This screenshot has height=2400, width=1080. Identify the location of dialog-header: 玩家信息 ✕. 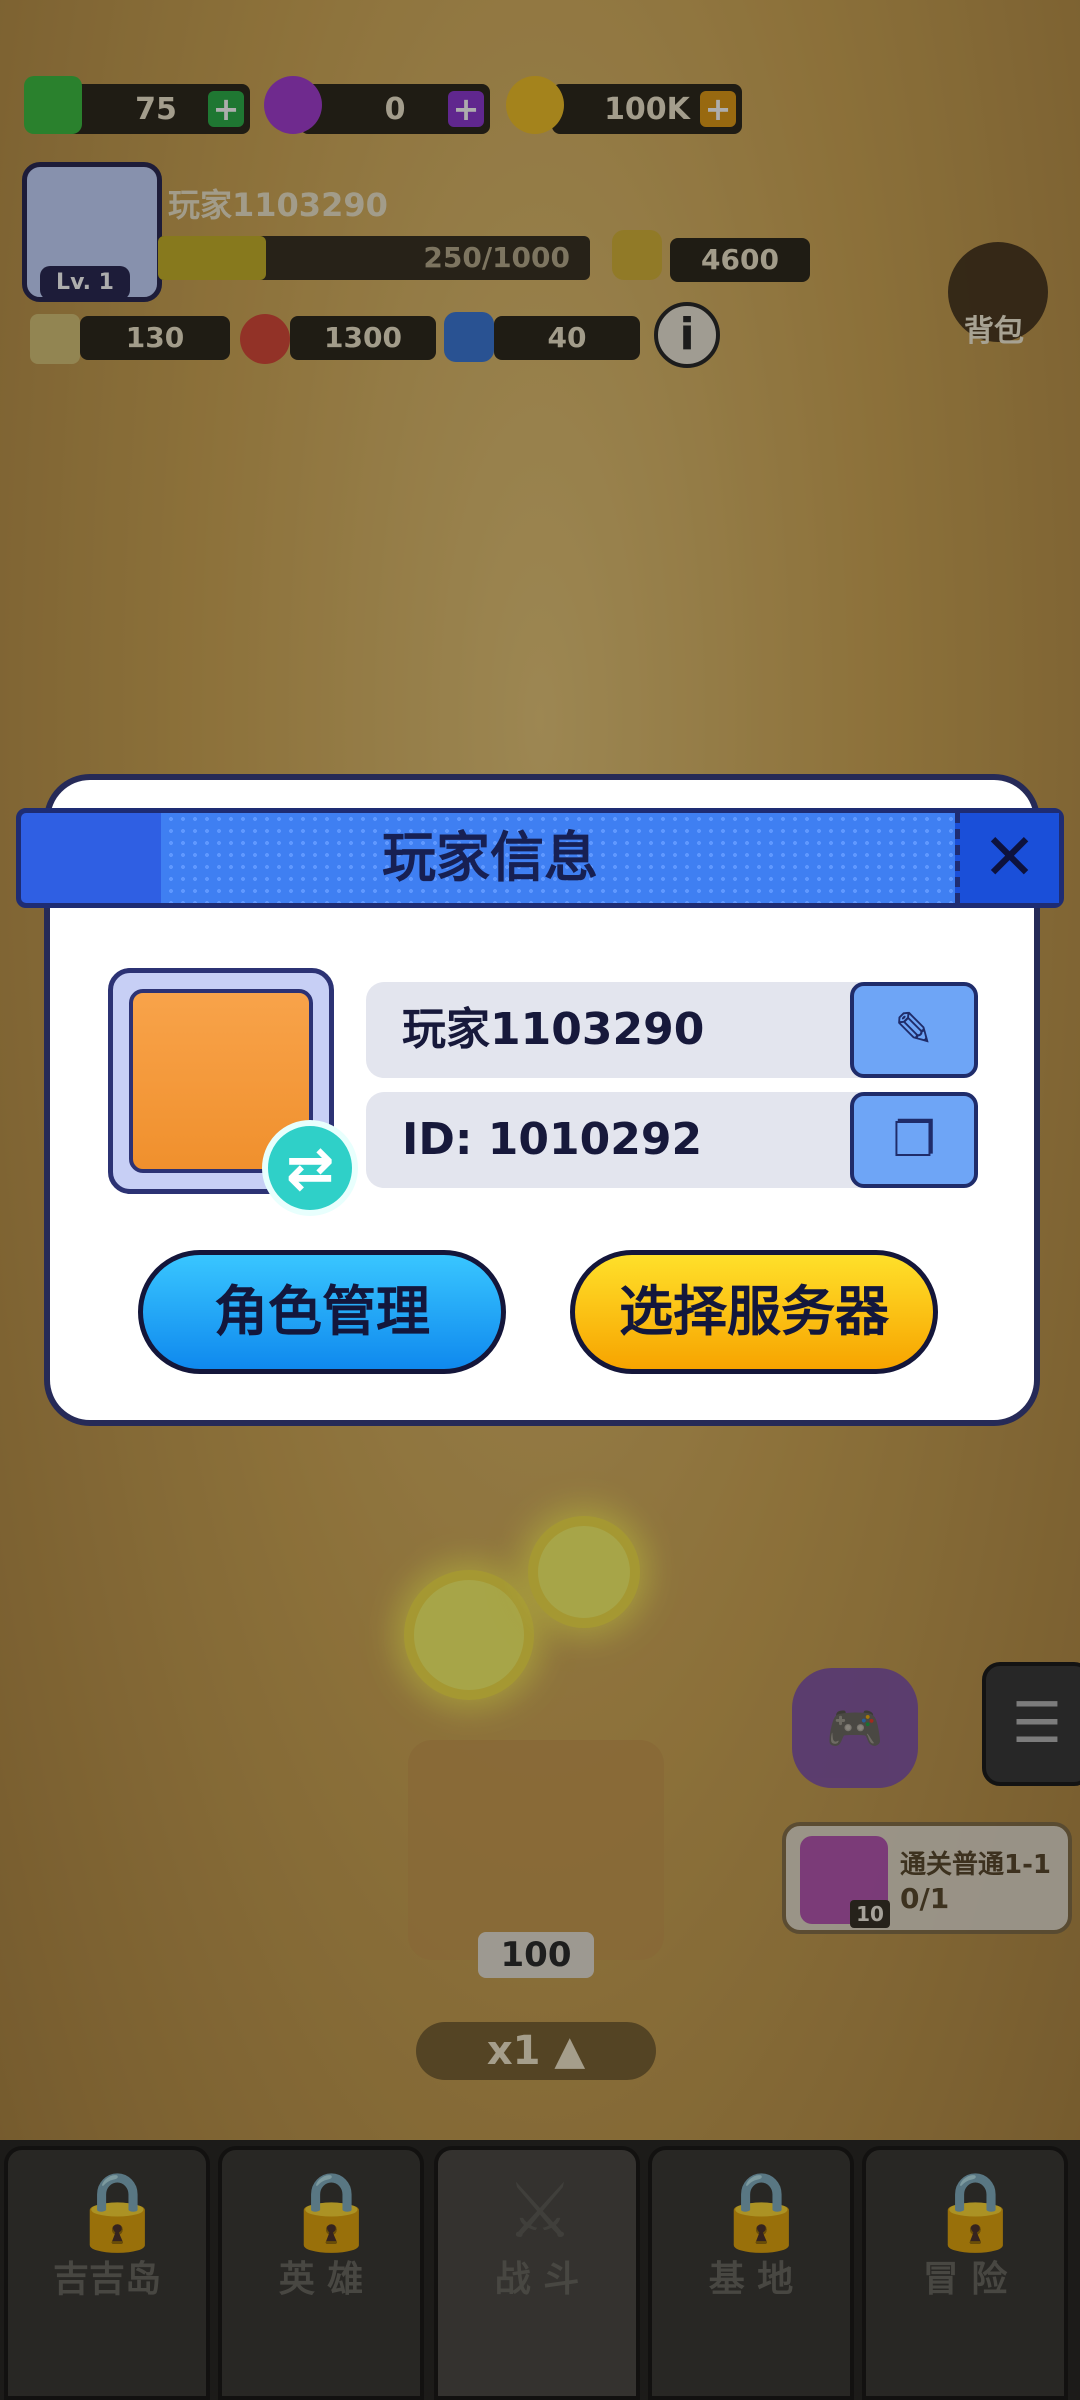
(540, 858).